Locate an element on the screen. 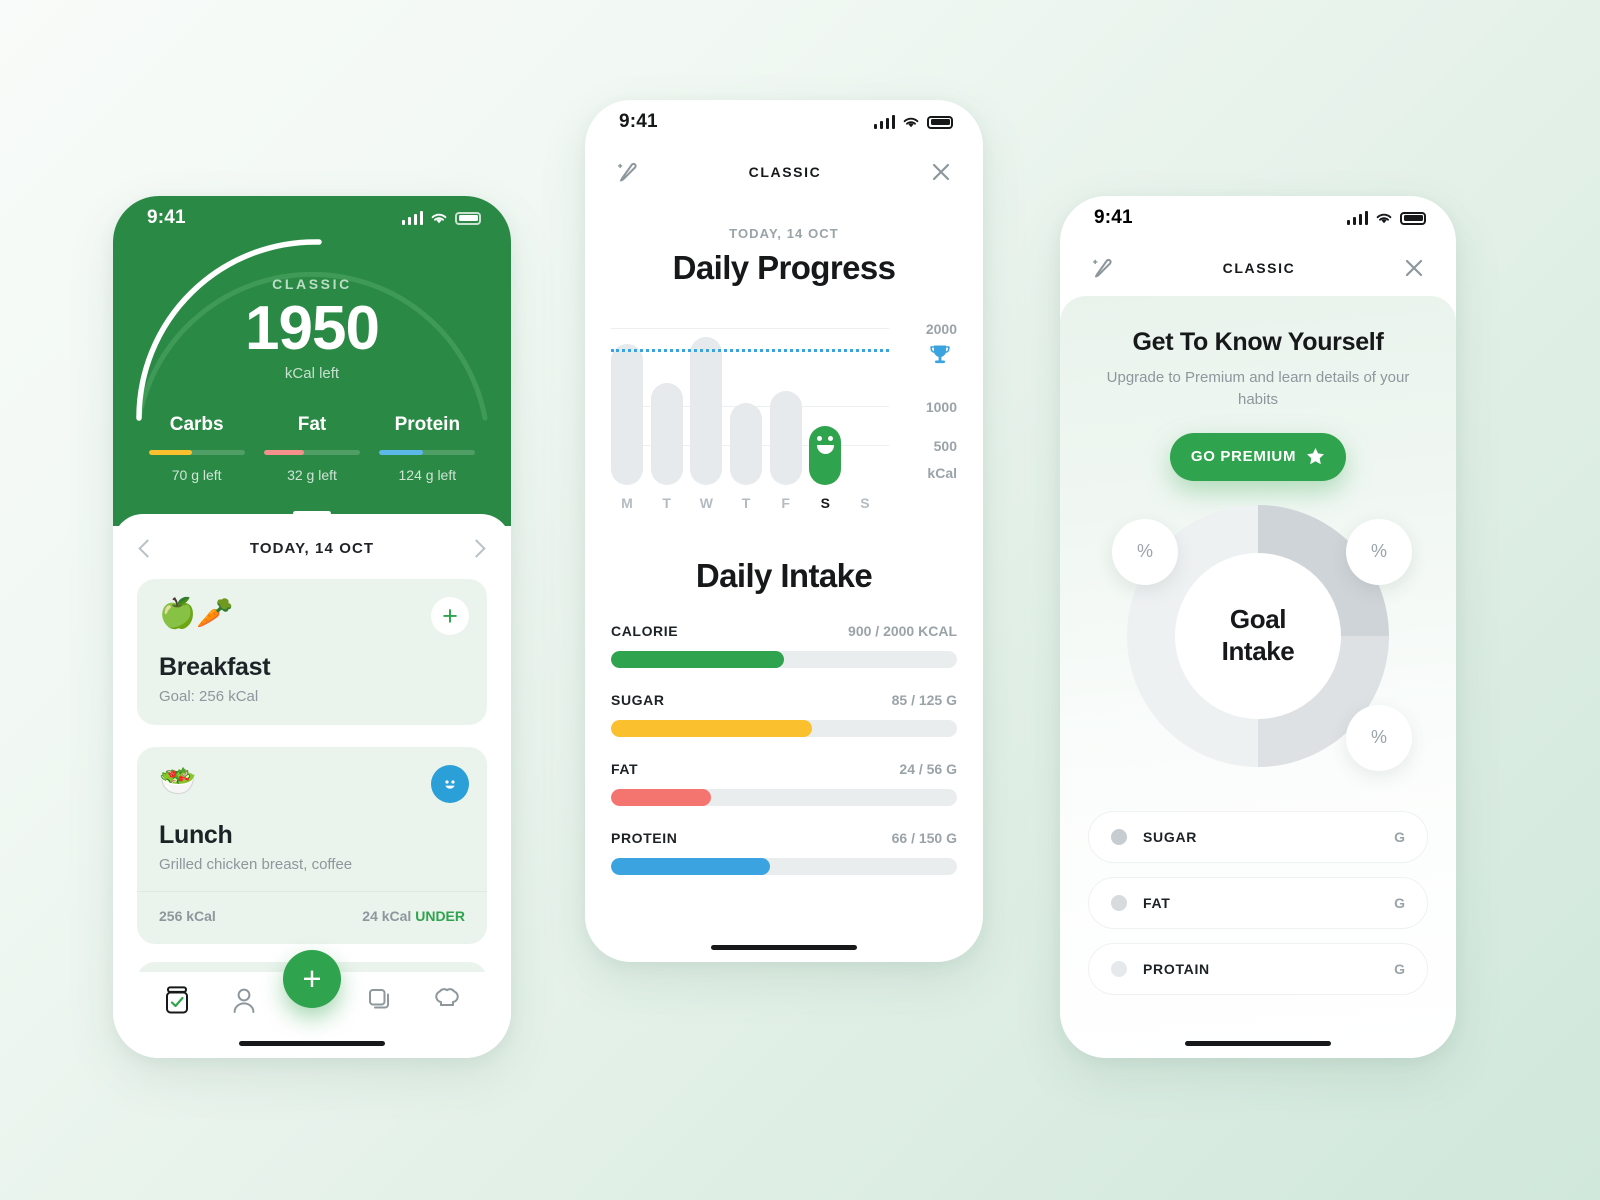 Image resolution: width=1600 pixels, height=1200 pixels. apple-carrot-emoji: 🍏🥕 is located at coordinates (196, 613).